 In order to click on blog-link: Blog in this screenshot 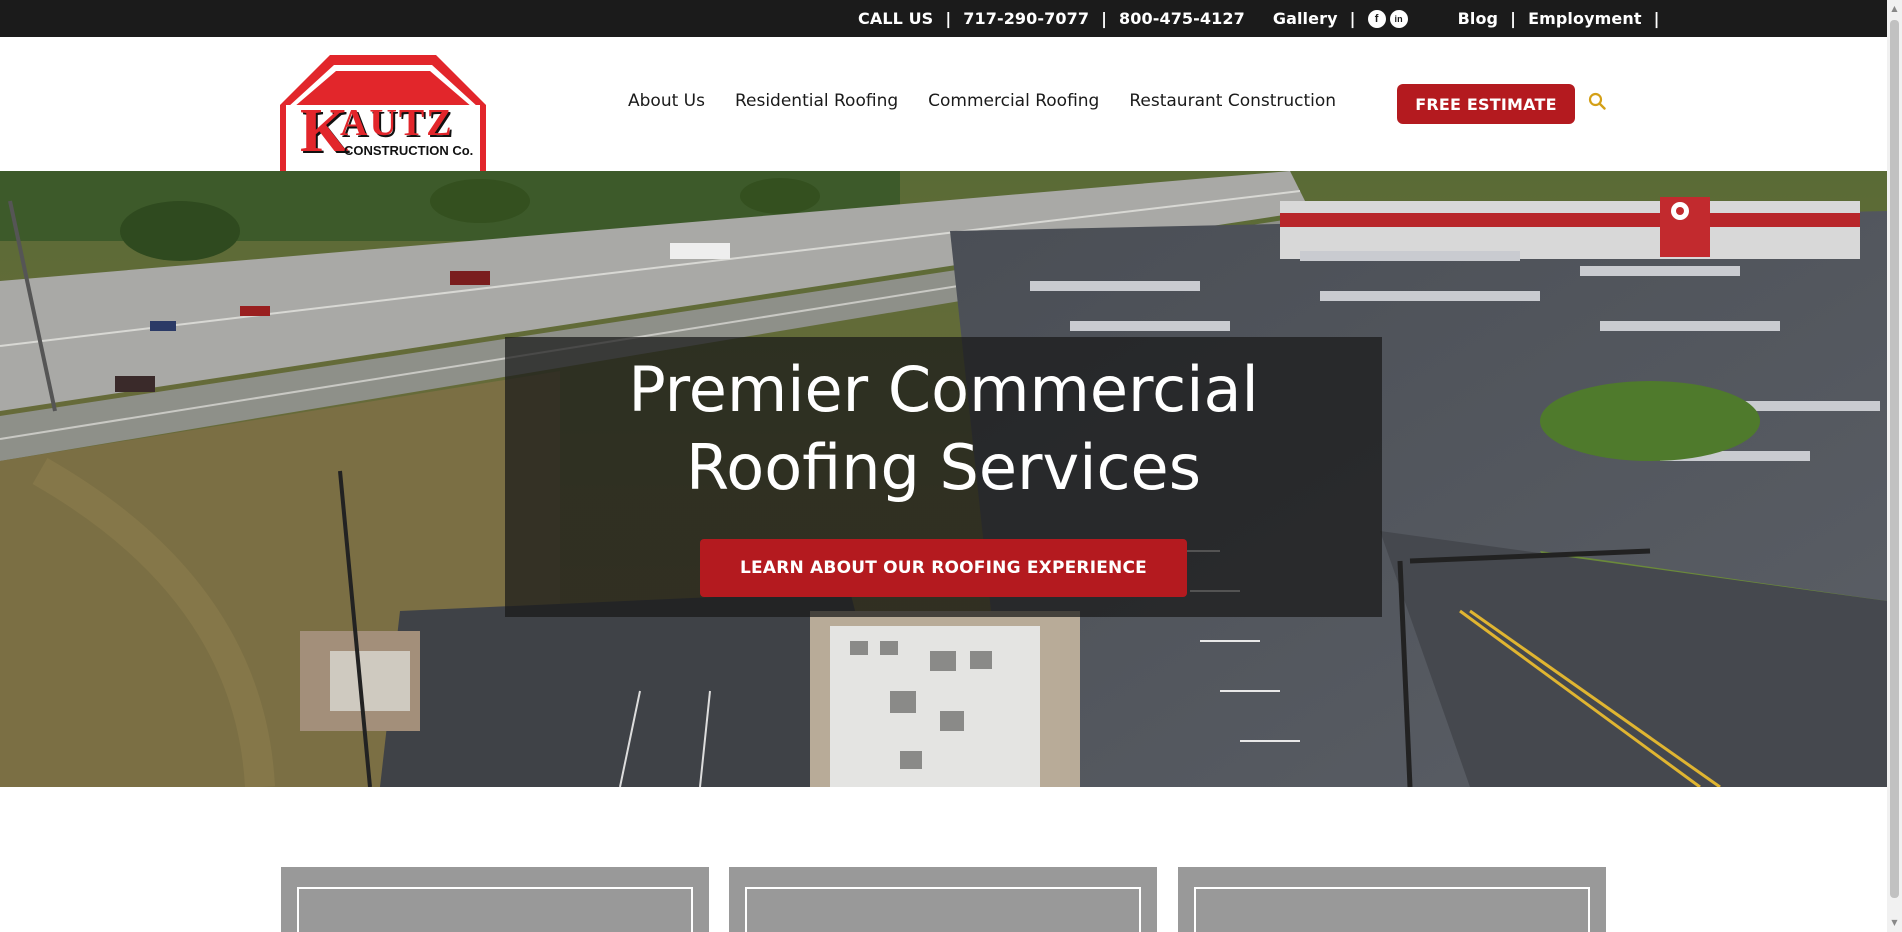, I will do `click(1478, 18)`.